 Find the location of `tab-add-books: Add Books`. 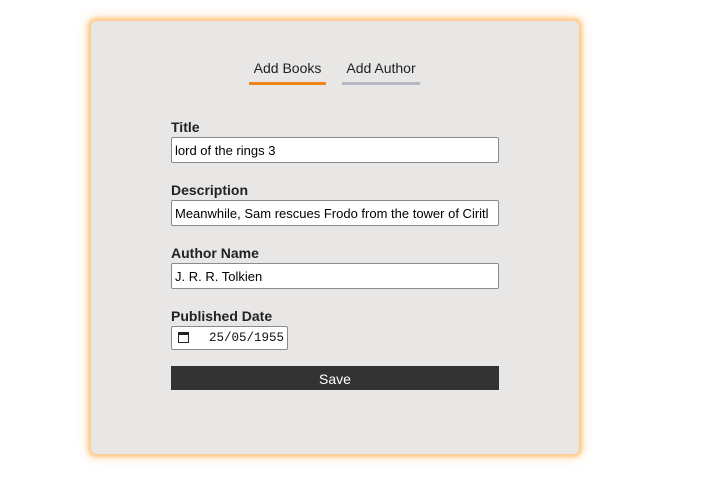

tab-add-books: Add Books is located at coordinates (287, 72).